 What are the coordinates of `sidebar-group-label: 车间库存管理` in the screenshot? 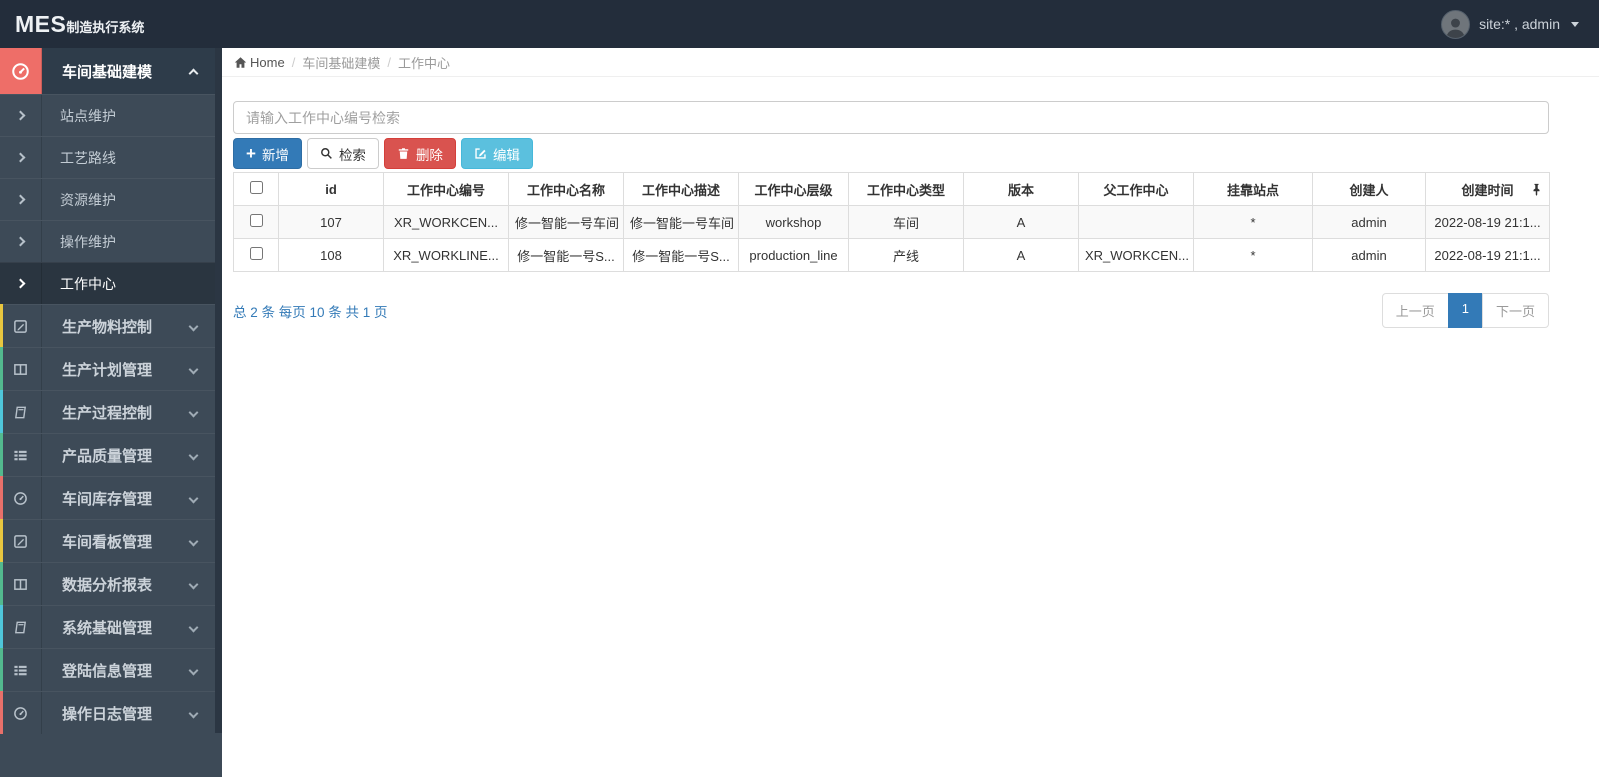 It's located at (107, 499).